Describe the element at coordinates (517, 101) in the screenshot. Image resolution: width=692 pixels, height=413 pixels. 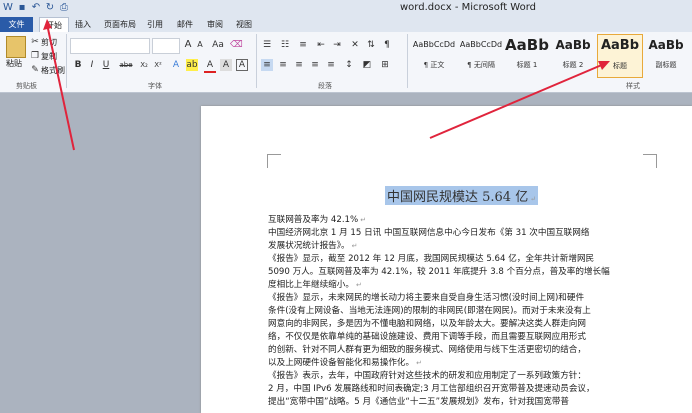
I see `arrow-to-title-style` at that location.